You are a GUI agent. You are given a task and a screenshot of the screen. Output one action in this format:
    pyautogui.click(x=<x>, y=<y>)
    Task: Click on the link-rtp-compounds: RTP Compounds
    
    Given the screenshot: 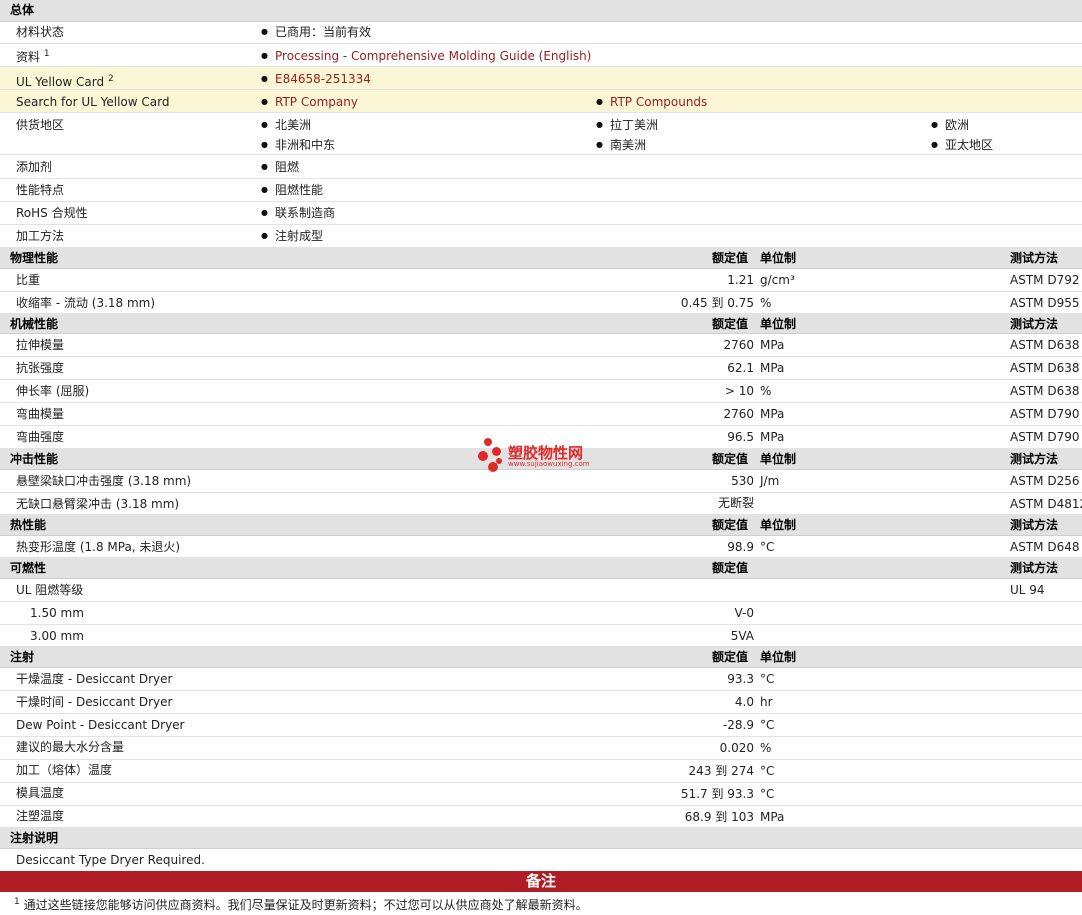 What is the action you would take?
    pyautogui.click(x=651, y=102)
    